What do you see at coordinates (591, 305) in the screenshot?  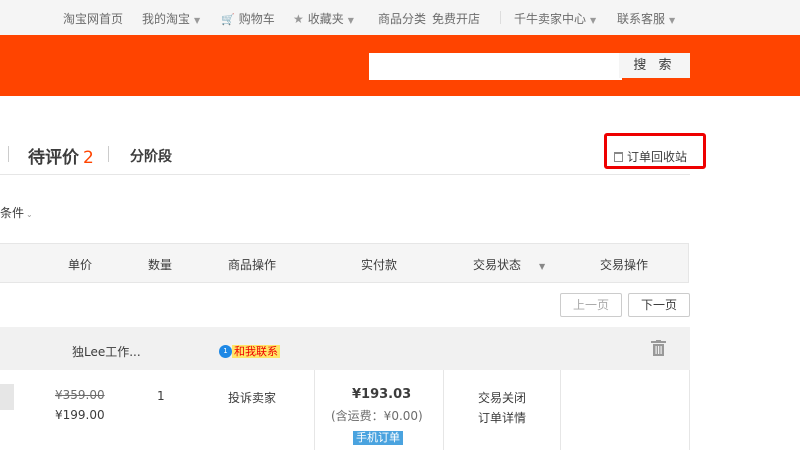 I see `prev-page-button: 上一页` at bounding box center [591, 305].